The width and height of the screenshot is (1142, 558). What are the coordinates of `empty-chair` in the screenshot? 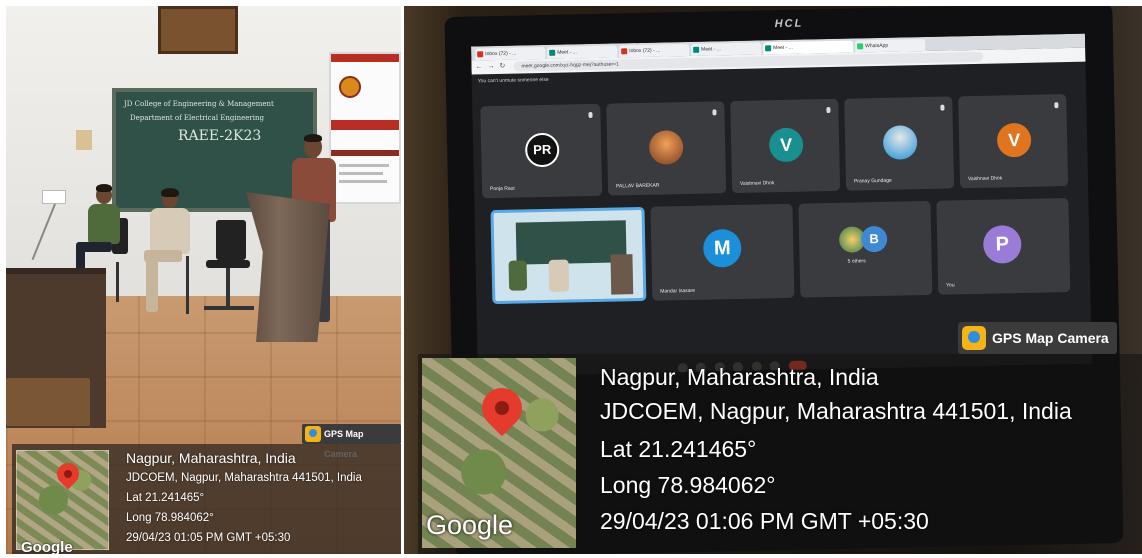 It's located at (230, 273).